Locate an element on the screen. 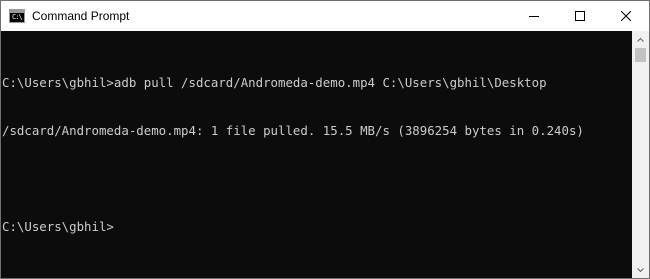 The image size is (650, 279). minimize-icon is located at coordinates (534, 16).